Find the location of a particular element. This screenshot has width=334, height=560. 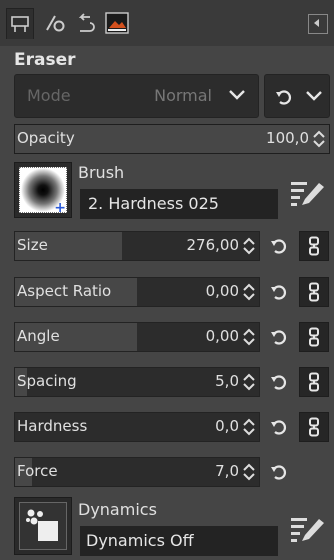

size-label: Size is located at coordinates (32, 245).